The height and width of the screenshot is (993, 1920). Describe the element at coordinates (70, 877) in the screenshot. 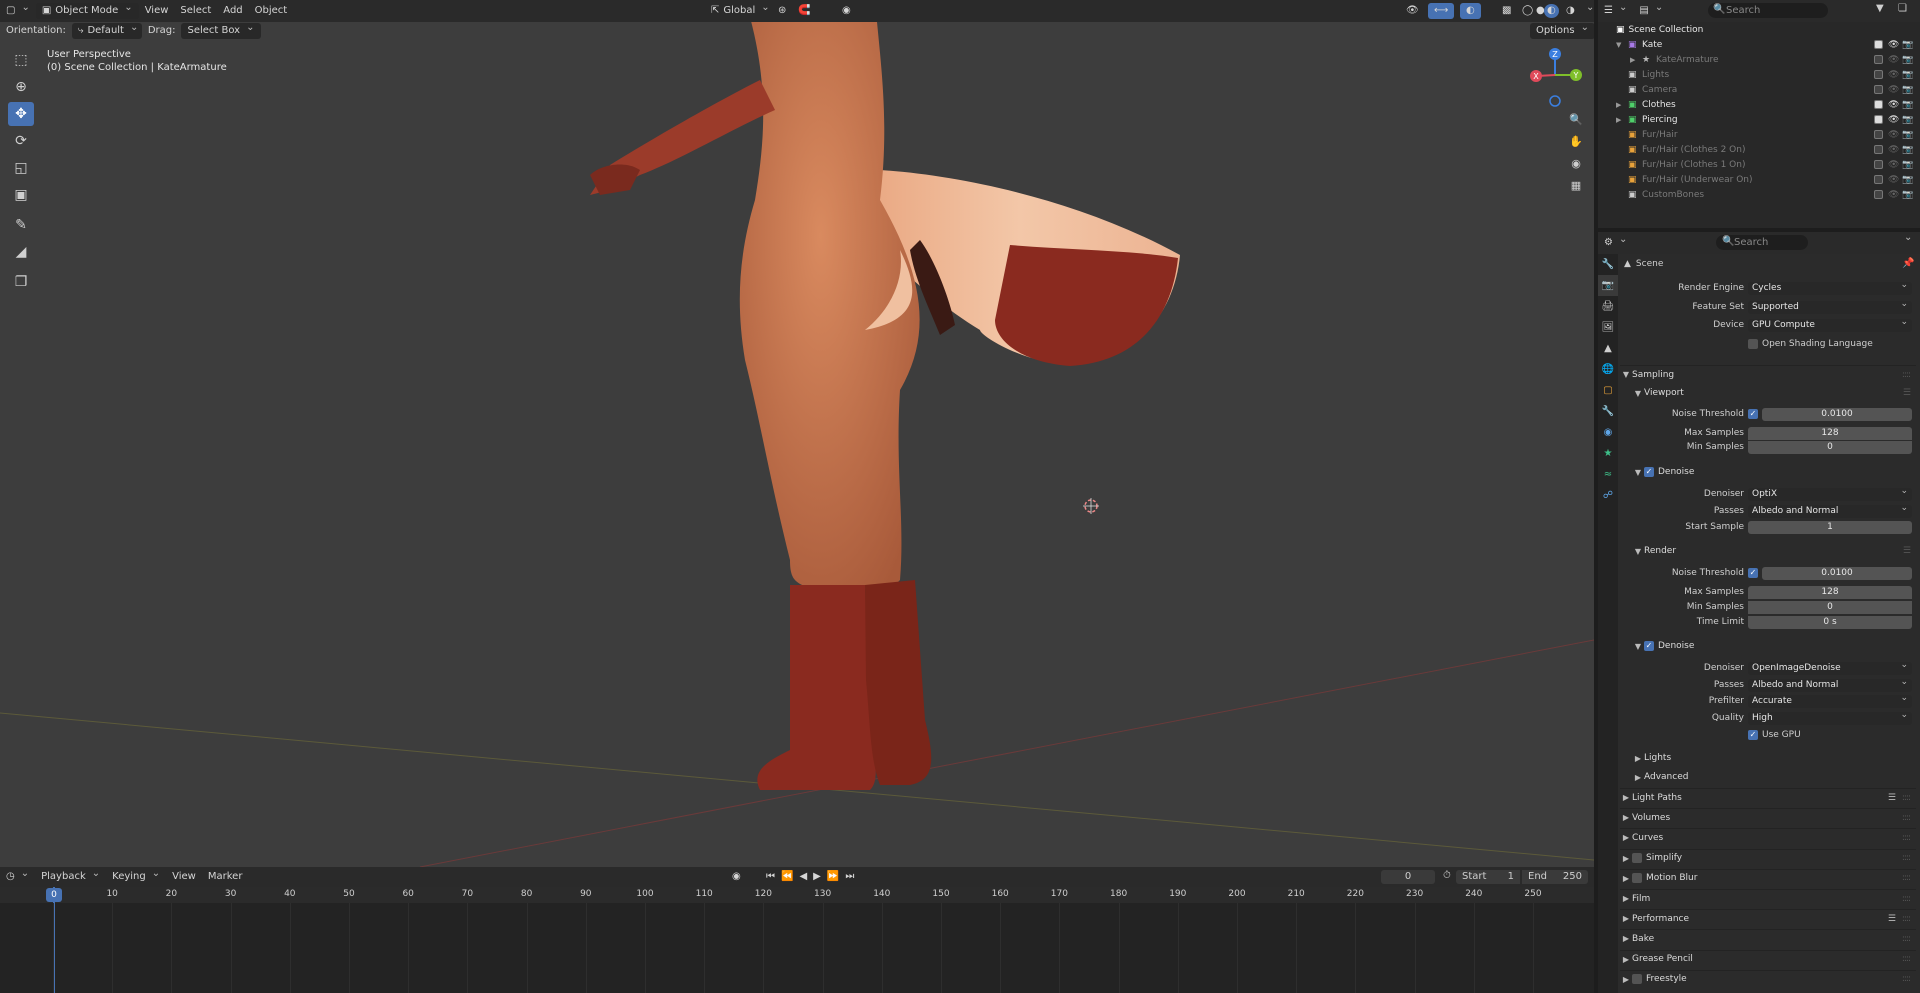

I see `menu-playback: Playback` at that location.